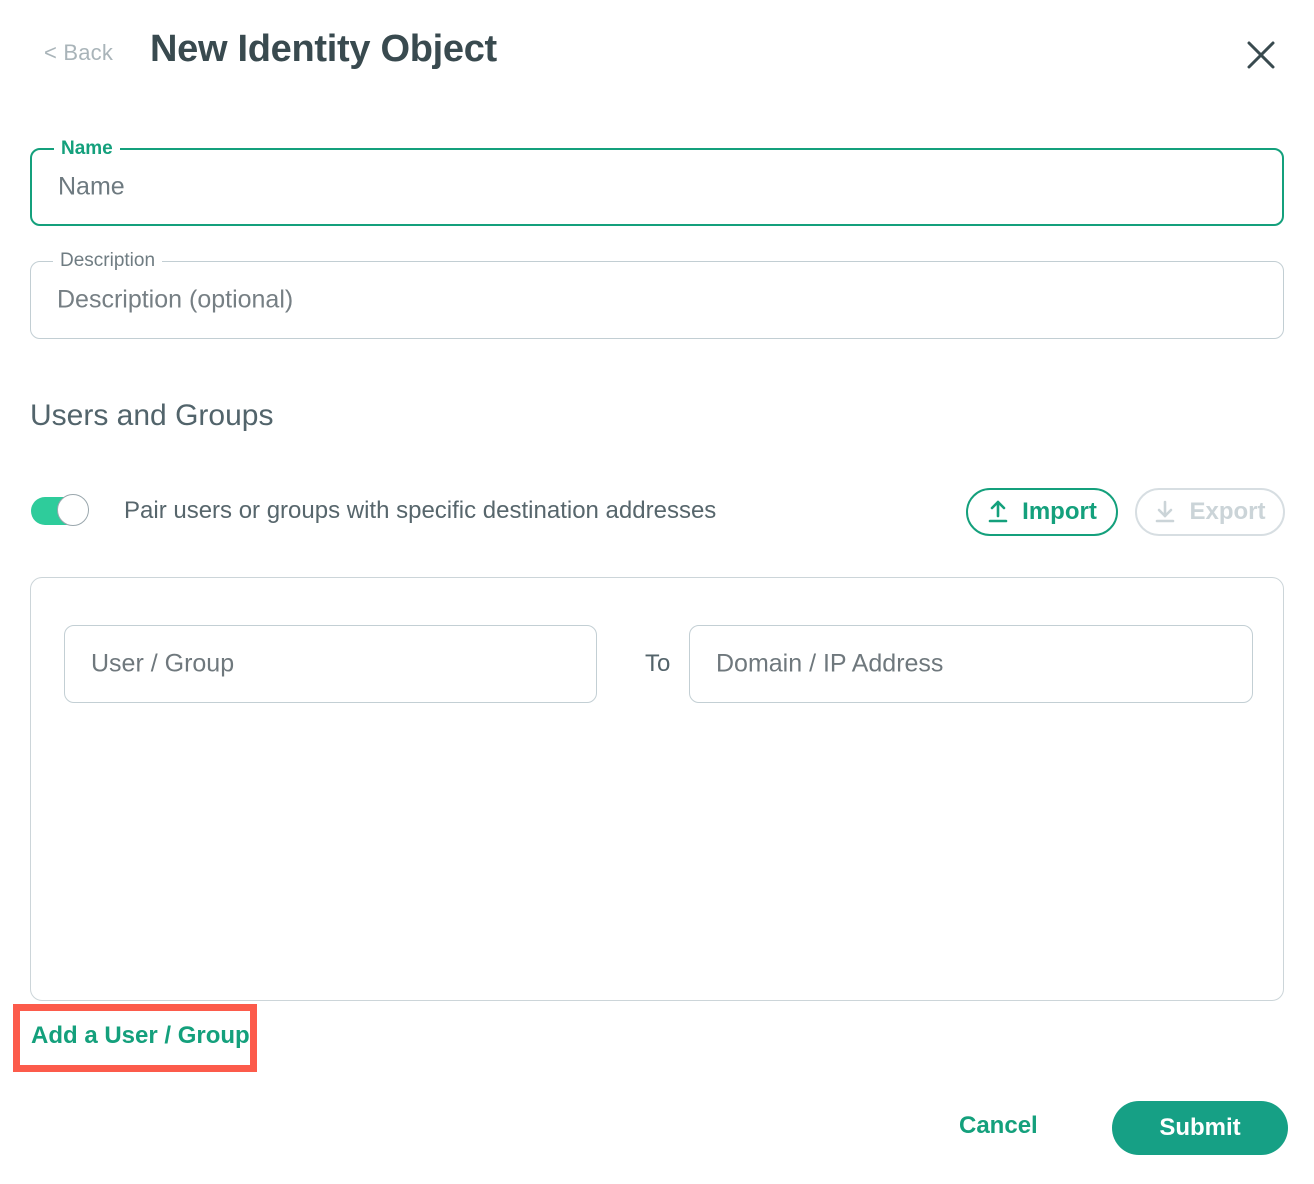 The height and width of the screenshot is (1184, 1314). What do you see at coordinates (658, 663) in the screenshot?
I see `pair-separator-label: To` at bounding box center [658, 663].